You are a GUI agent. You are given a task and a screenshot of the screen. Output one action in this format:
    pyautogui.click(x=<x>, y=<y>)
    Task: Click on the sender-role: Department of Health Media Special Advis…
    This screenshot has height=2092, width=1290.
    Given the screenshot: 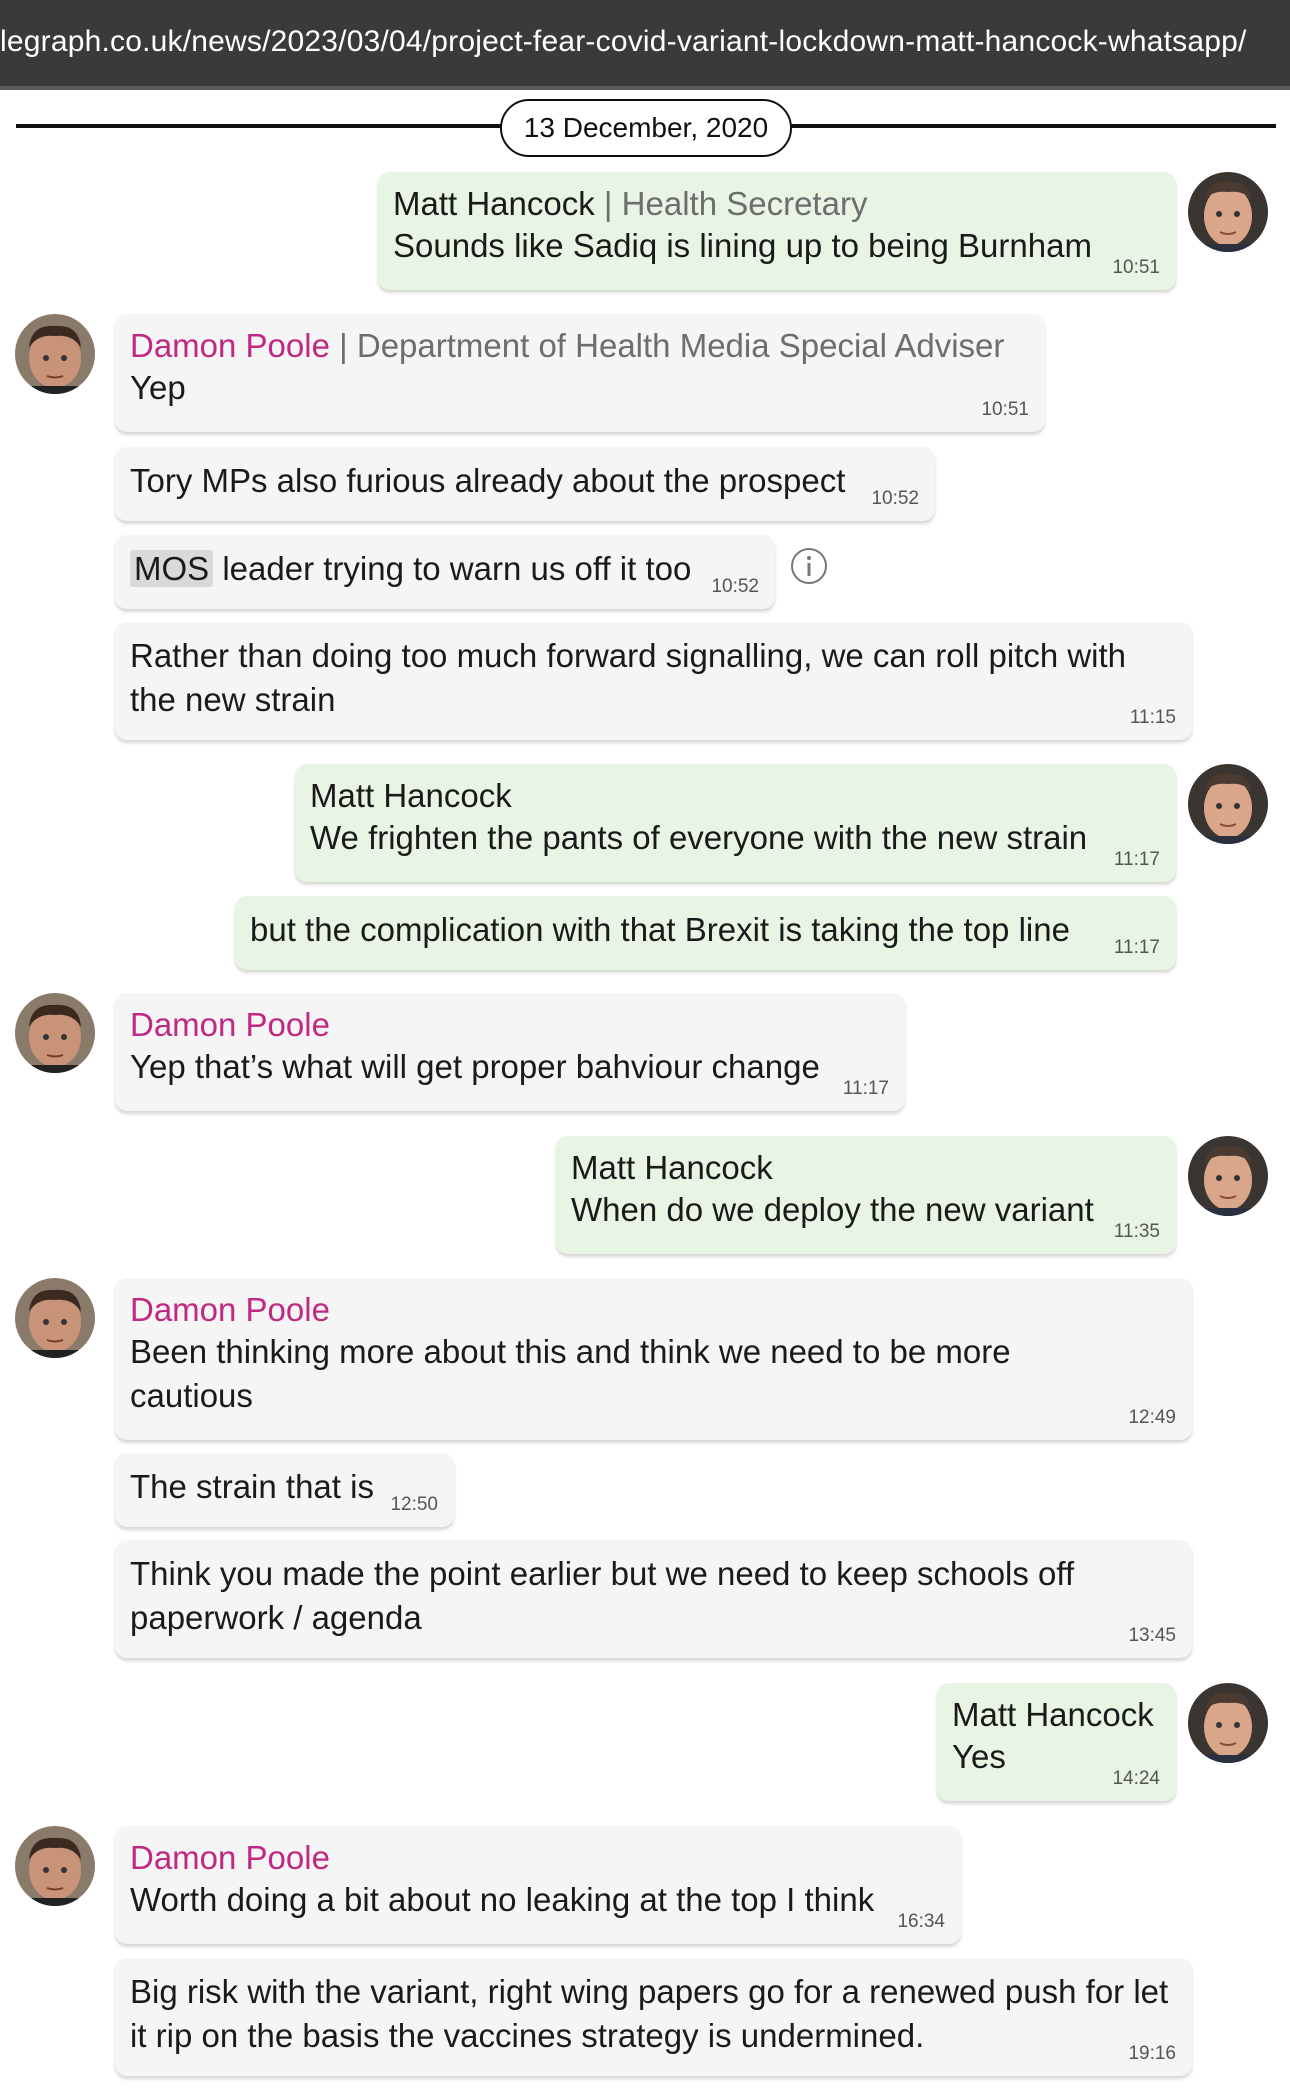 What is the action you would take?
    pyautogui.click(x=680, y=345)
    